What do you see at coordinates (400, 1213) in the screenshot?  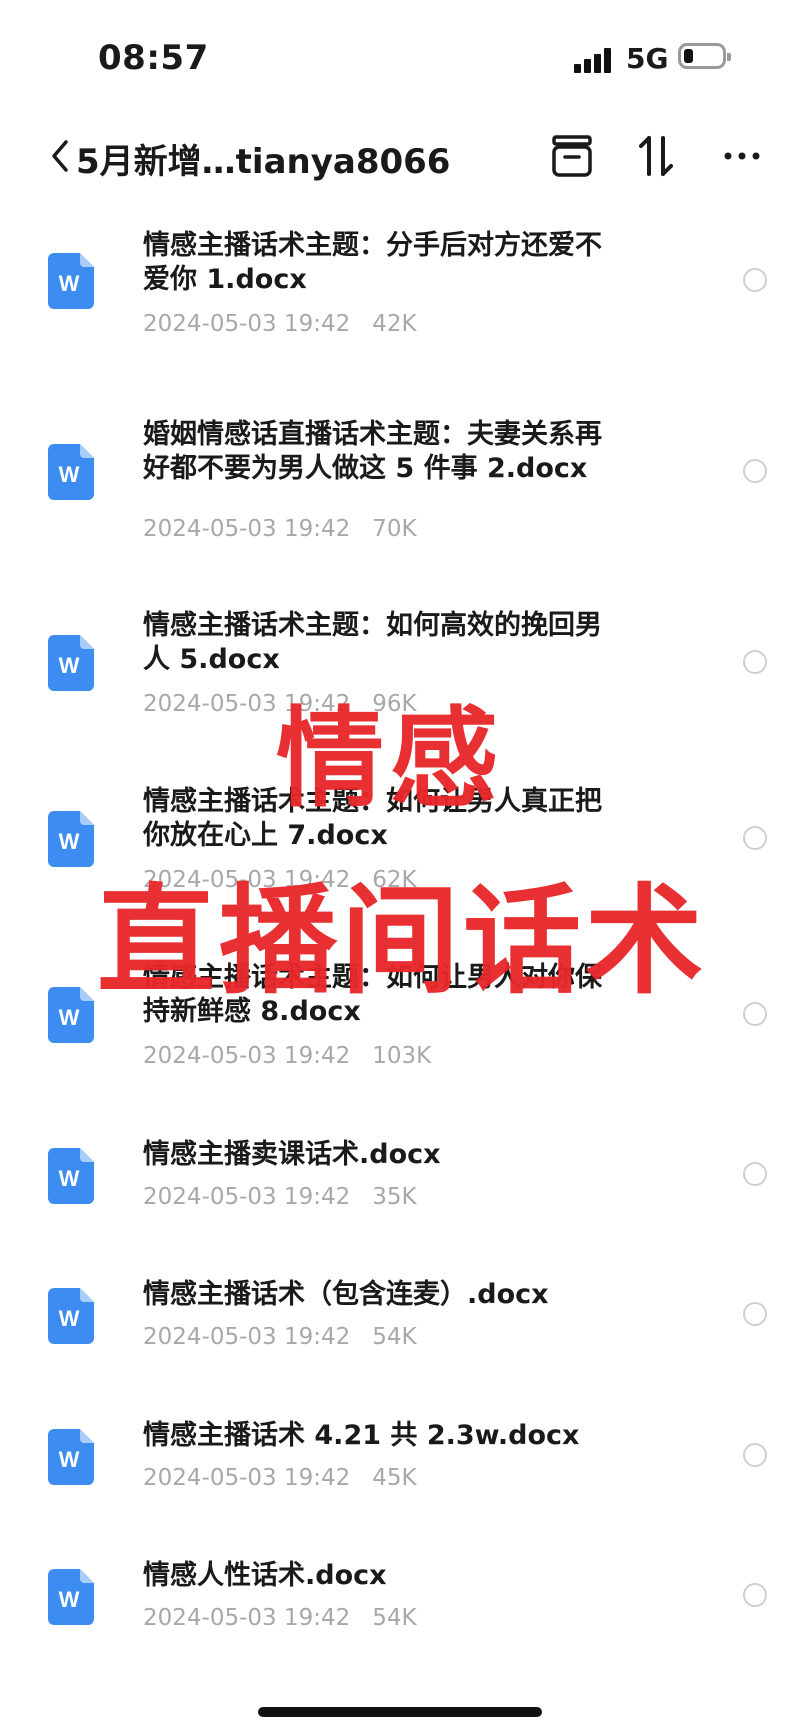 I see `list-item: W 情感主播卖课话术.docx 2024-05-03 19:42 35K` at bounding box center [400, 1213].